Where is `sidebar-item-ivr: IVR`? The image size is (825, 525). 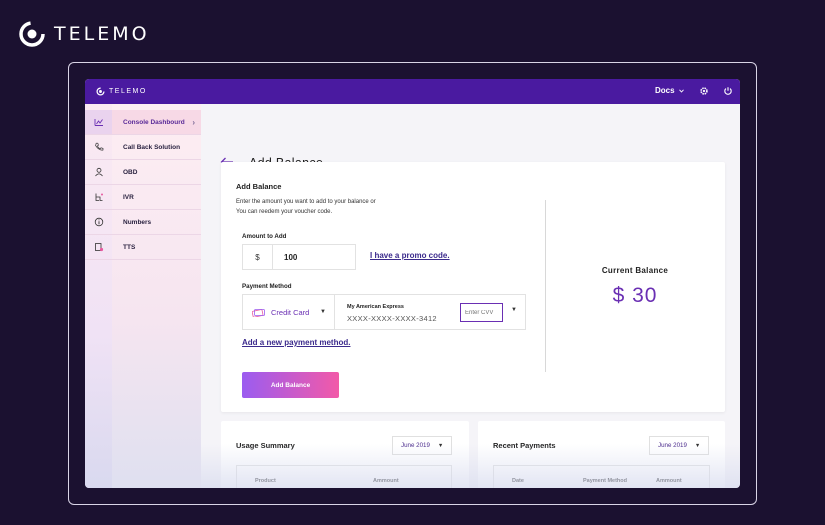 sidebar-item-ivr: IVR is located at coordinates (156, 197).